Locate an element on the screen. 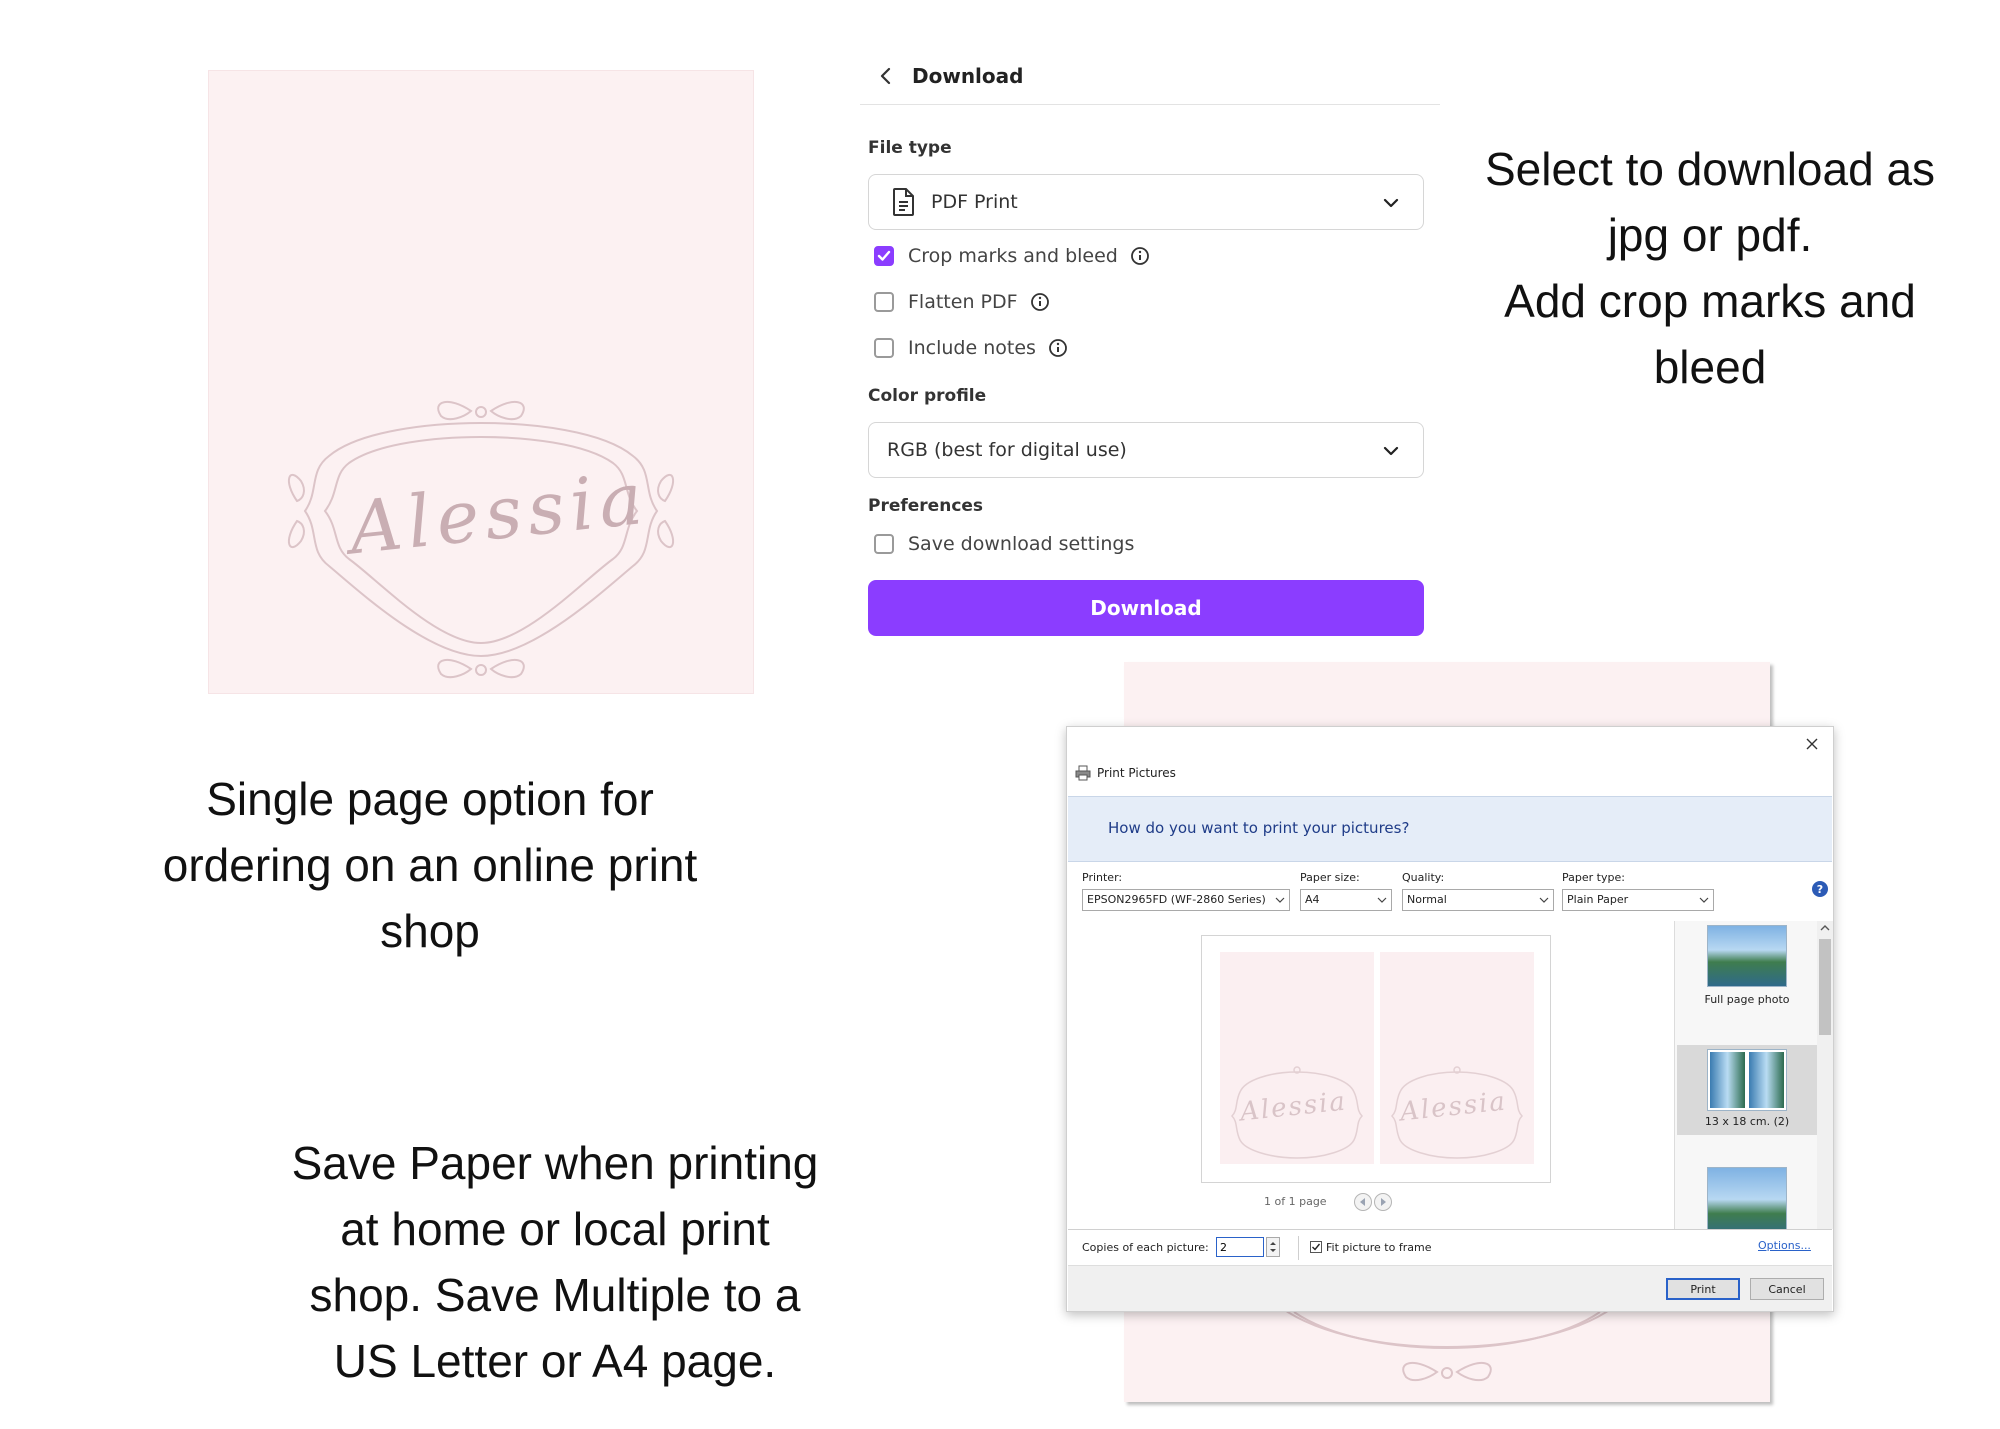  printer-label: Printer: is located at coordinates (1102, 877).